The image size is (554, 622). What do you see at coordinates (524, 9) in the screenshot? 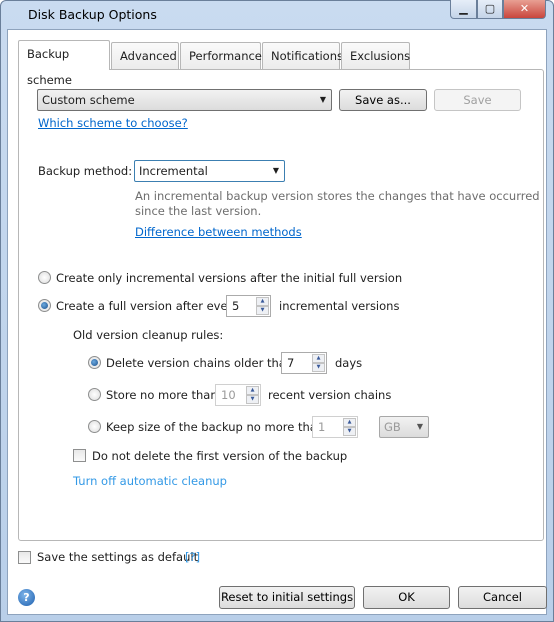
I see `close-icon: ✕` at bounding box center [524, 9].